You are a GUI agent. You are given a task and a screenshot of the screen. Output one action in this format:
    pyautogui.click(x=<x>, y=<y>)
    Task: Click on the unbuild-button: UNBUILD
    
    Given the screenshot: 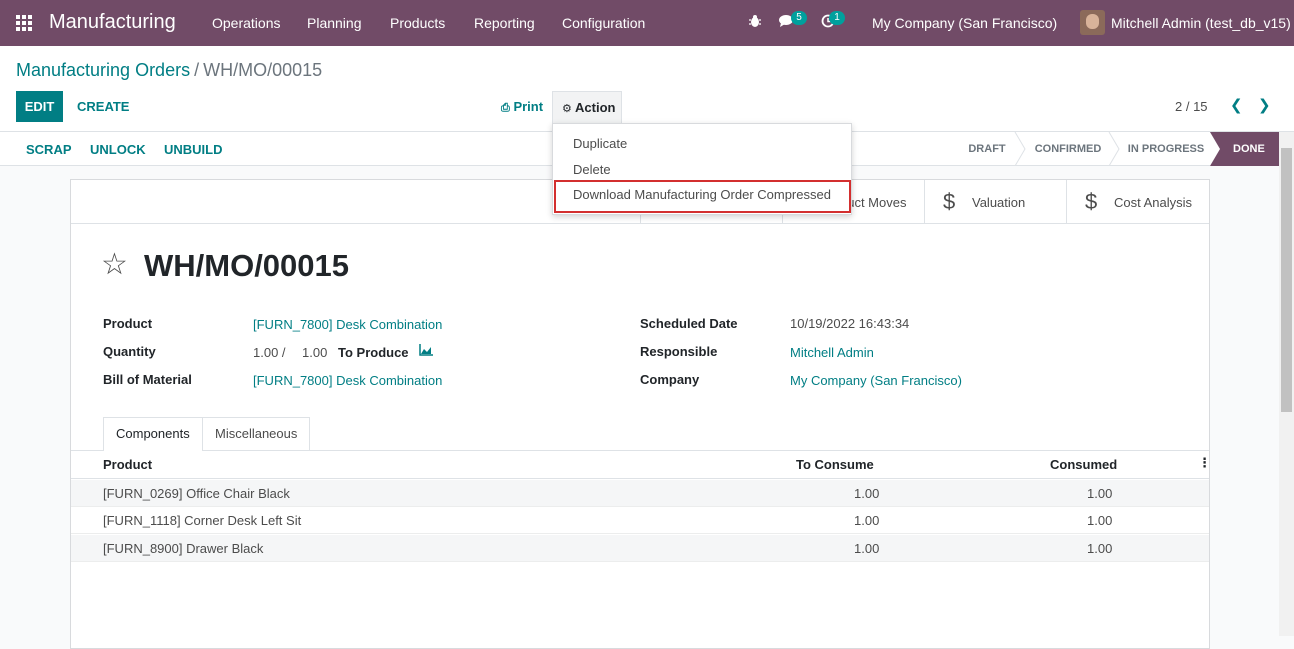 What is the action you would take?
    pyautogui.click(x=193, y=149)
    